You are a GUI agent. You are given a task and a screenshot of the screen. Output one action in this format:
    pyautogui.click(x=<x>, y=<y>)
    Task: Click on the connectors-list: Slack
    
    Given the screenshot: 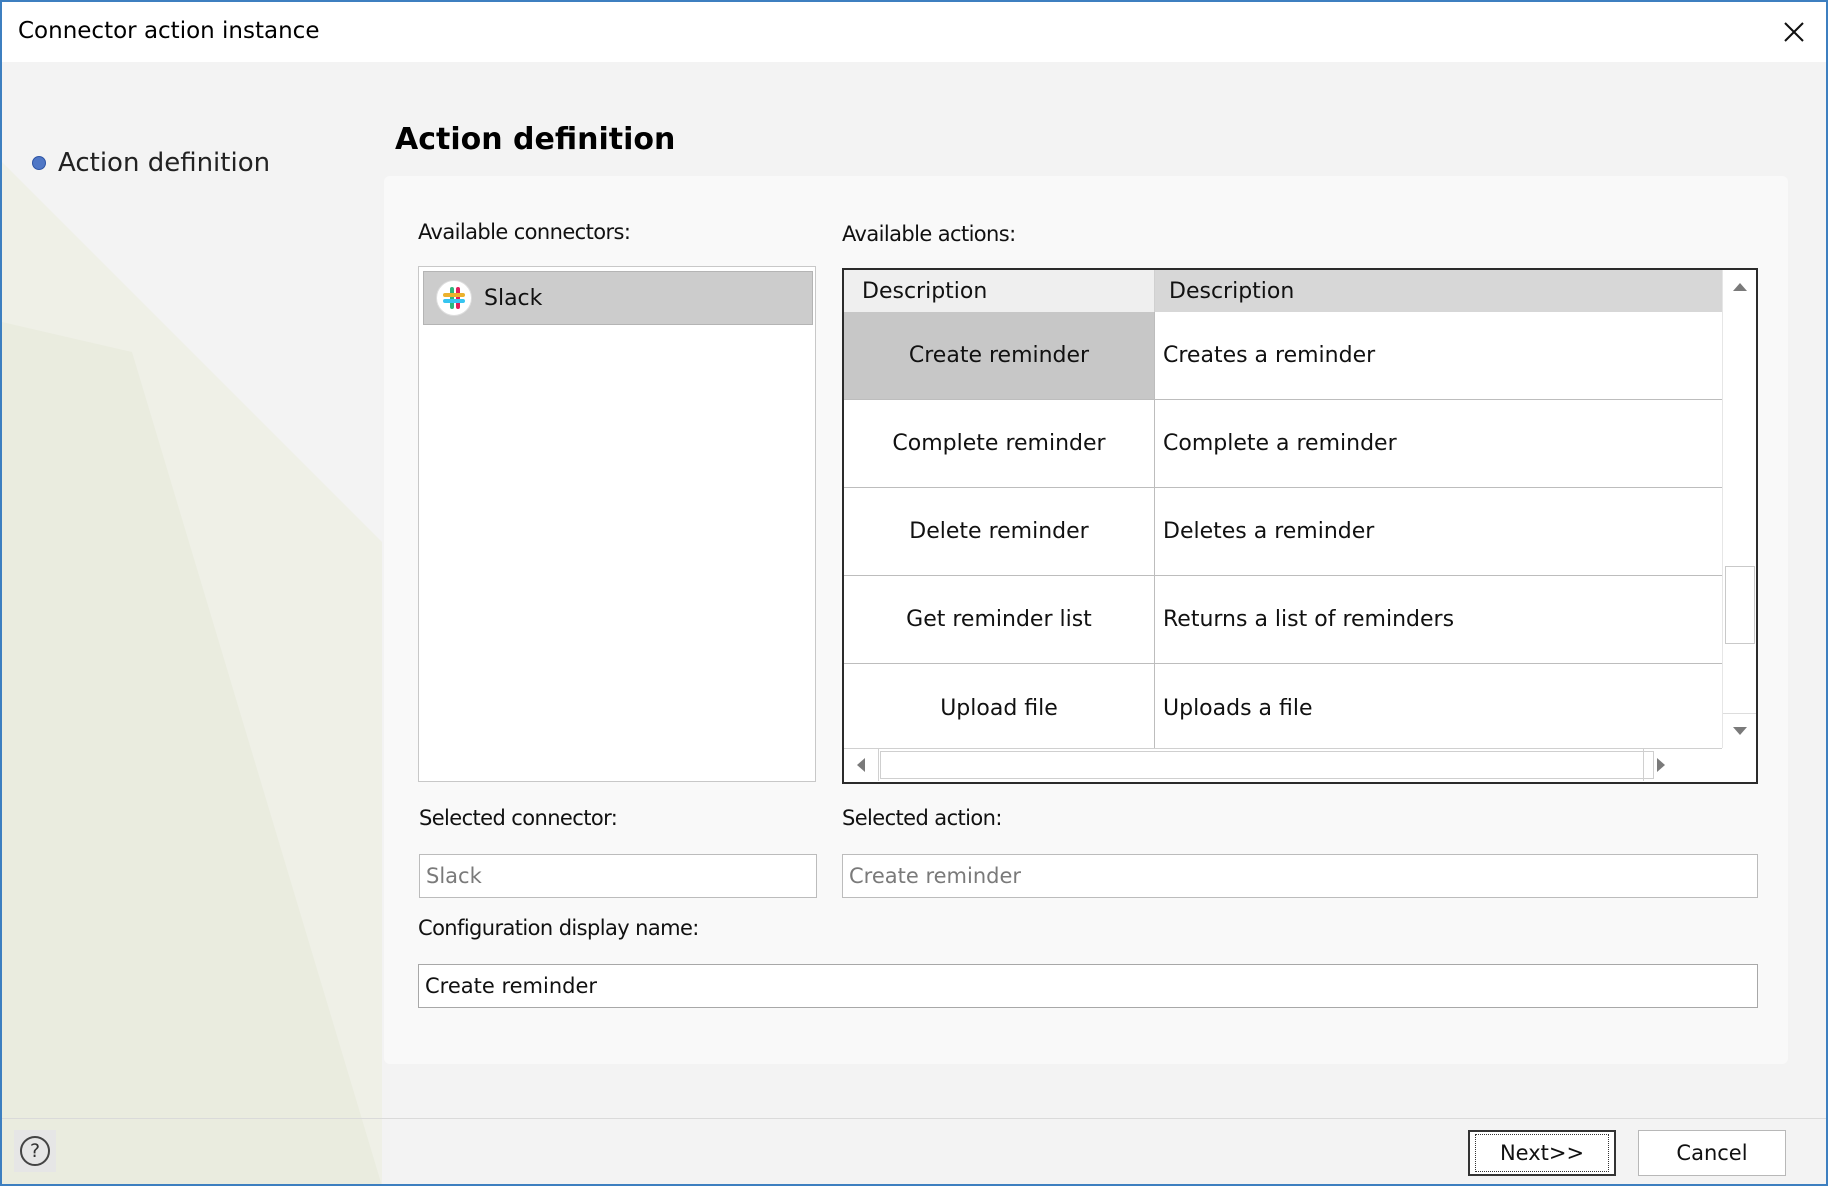 What is the action you would take?
    pyautogui.click(x=617, y=524)
    